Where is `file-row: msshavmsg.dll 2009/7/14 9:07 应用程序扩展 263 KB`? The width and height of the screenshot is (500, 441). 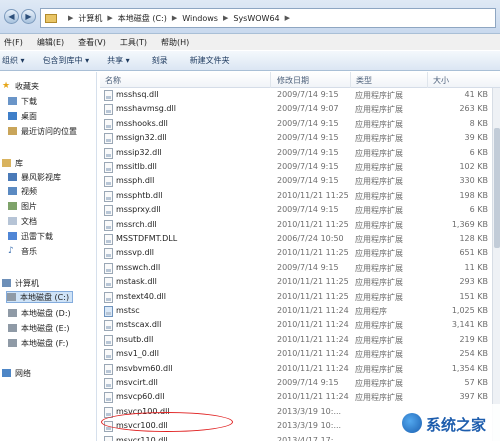 file-row: msshavmsg.dll 2009/7/14 9:07 应用程序扩展 263 KB is located at coordinates (300, 109).